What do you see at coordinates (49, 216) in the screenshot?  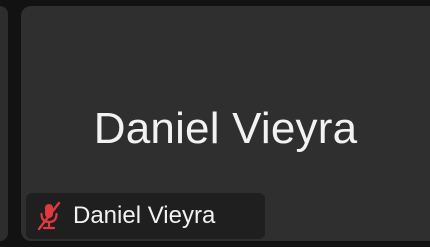 I see `mic-off-icon` at bounding box center [49, 216].